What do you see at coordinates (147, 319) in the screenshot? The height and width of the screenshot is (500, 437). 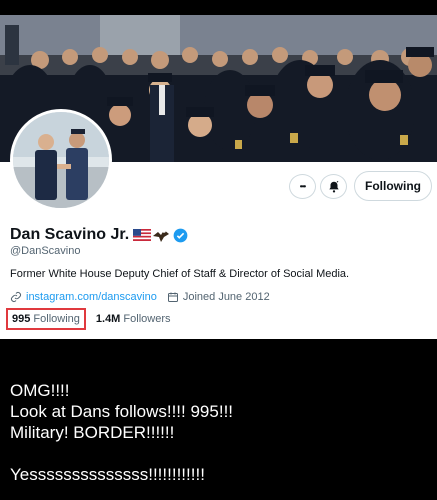 I see `followers-label: Followers` at bounding box center [147, 319].